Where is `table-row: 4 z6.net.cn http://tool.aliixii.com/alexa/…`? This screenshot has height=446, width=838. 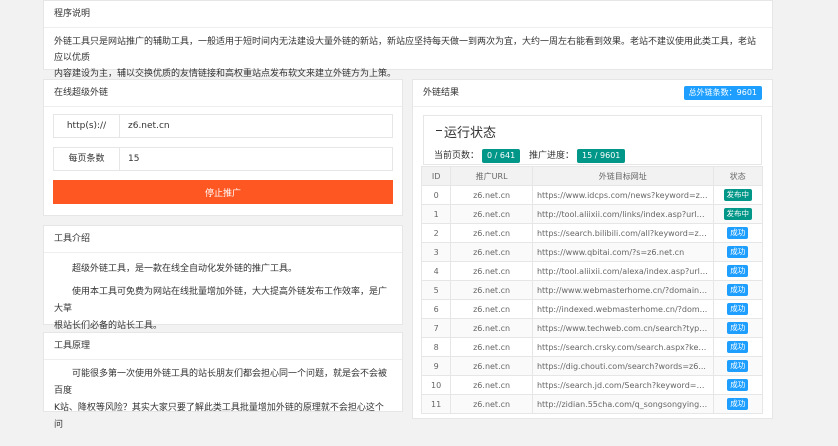
table-row: 4 z6.net.cn http://tool.aliixii.com/alexa/… is located at coordinates (592, 271).